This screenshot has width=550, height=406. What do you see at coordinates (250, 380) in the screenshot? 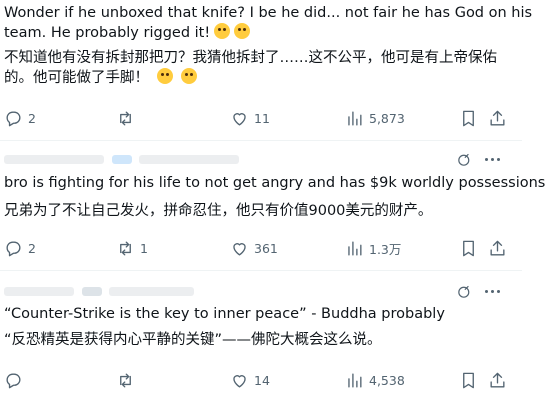
I see `like-button: 14` at bounding box center [250, 380].